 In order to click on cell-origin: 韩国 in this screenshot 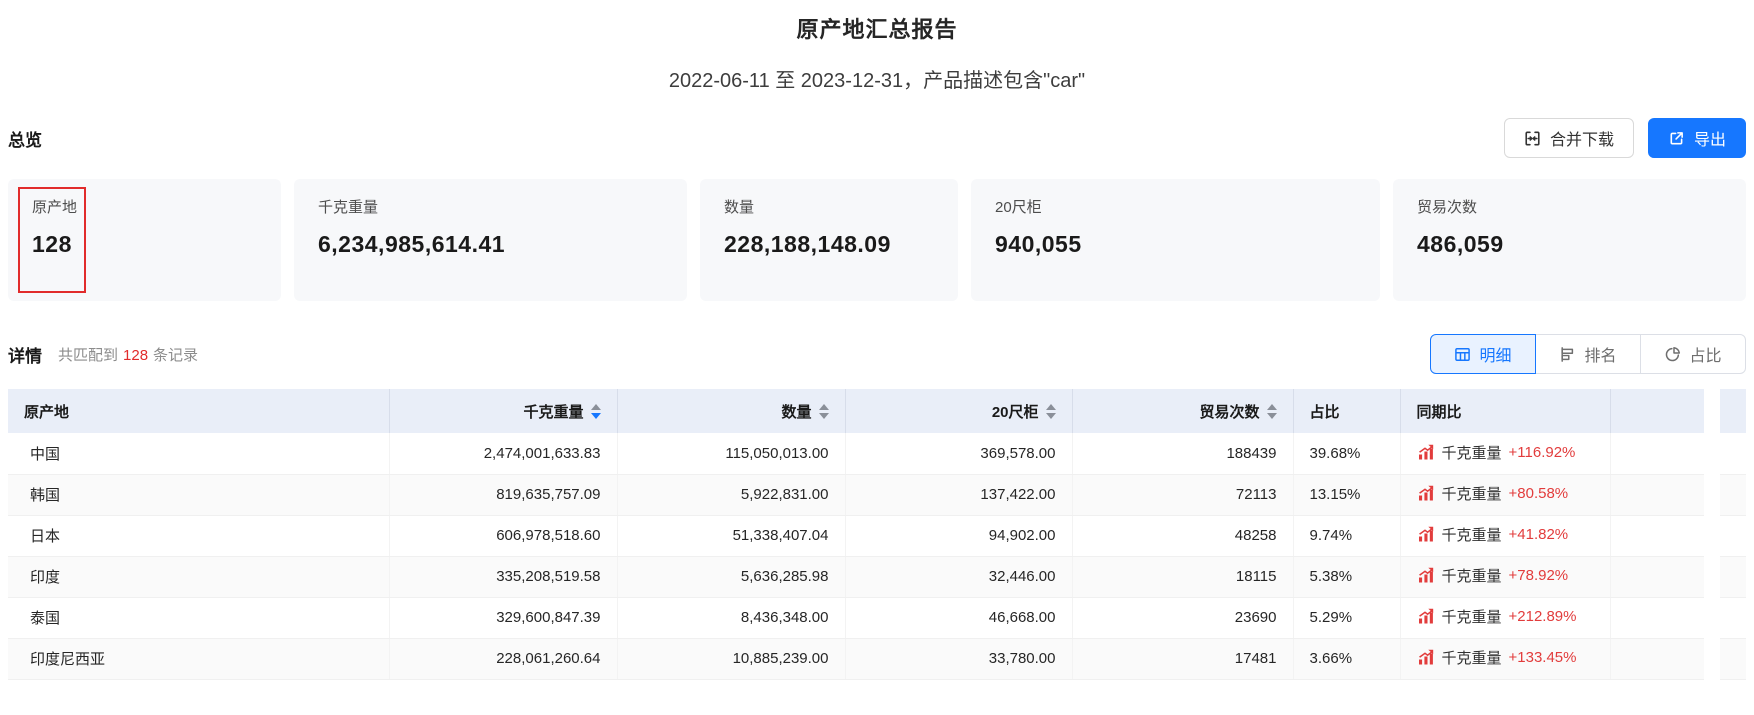, I will do `click(199, 495)`.